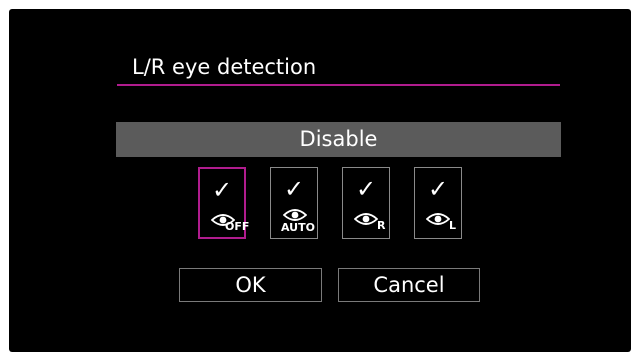  Describe the element at coordinates (237, 226) in the screenshot. I see `option-off-badge: OFF` at that location.